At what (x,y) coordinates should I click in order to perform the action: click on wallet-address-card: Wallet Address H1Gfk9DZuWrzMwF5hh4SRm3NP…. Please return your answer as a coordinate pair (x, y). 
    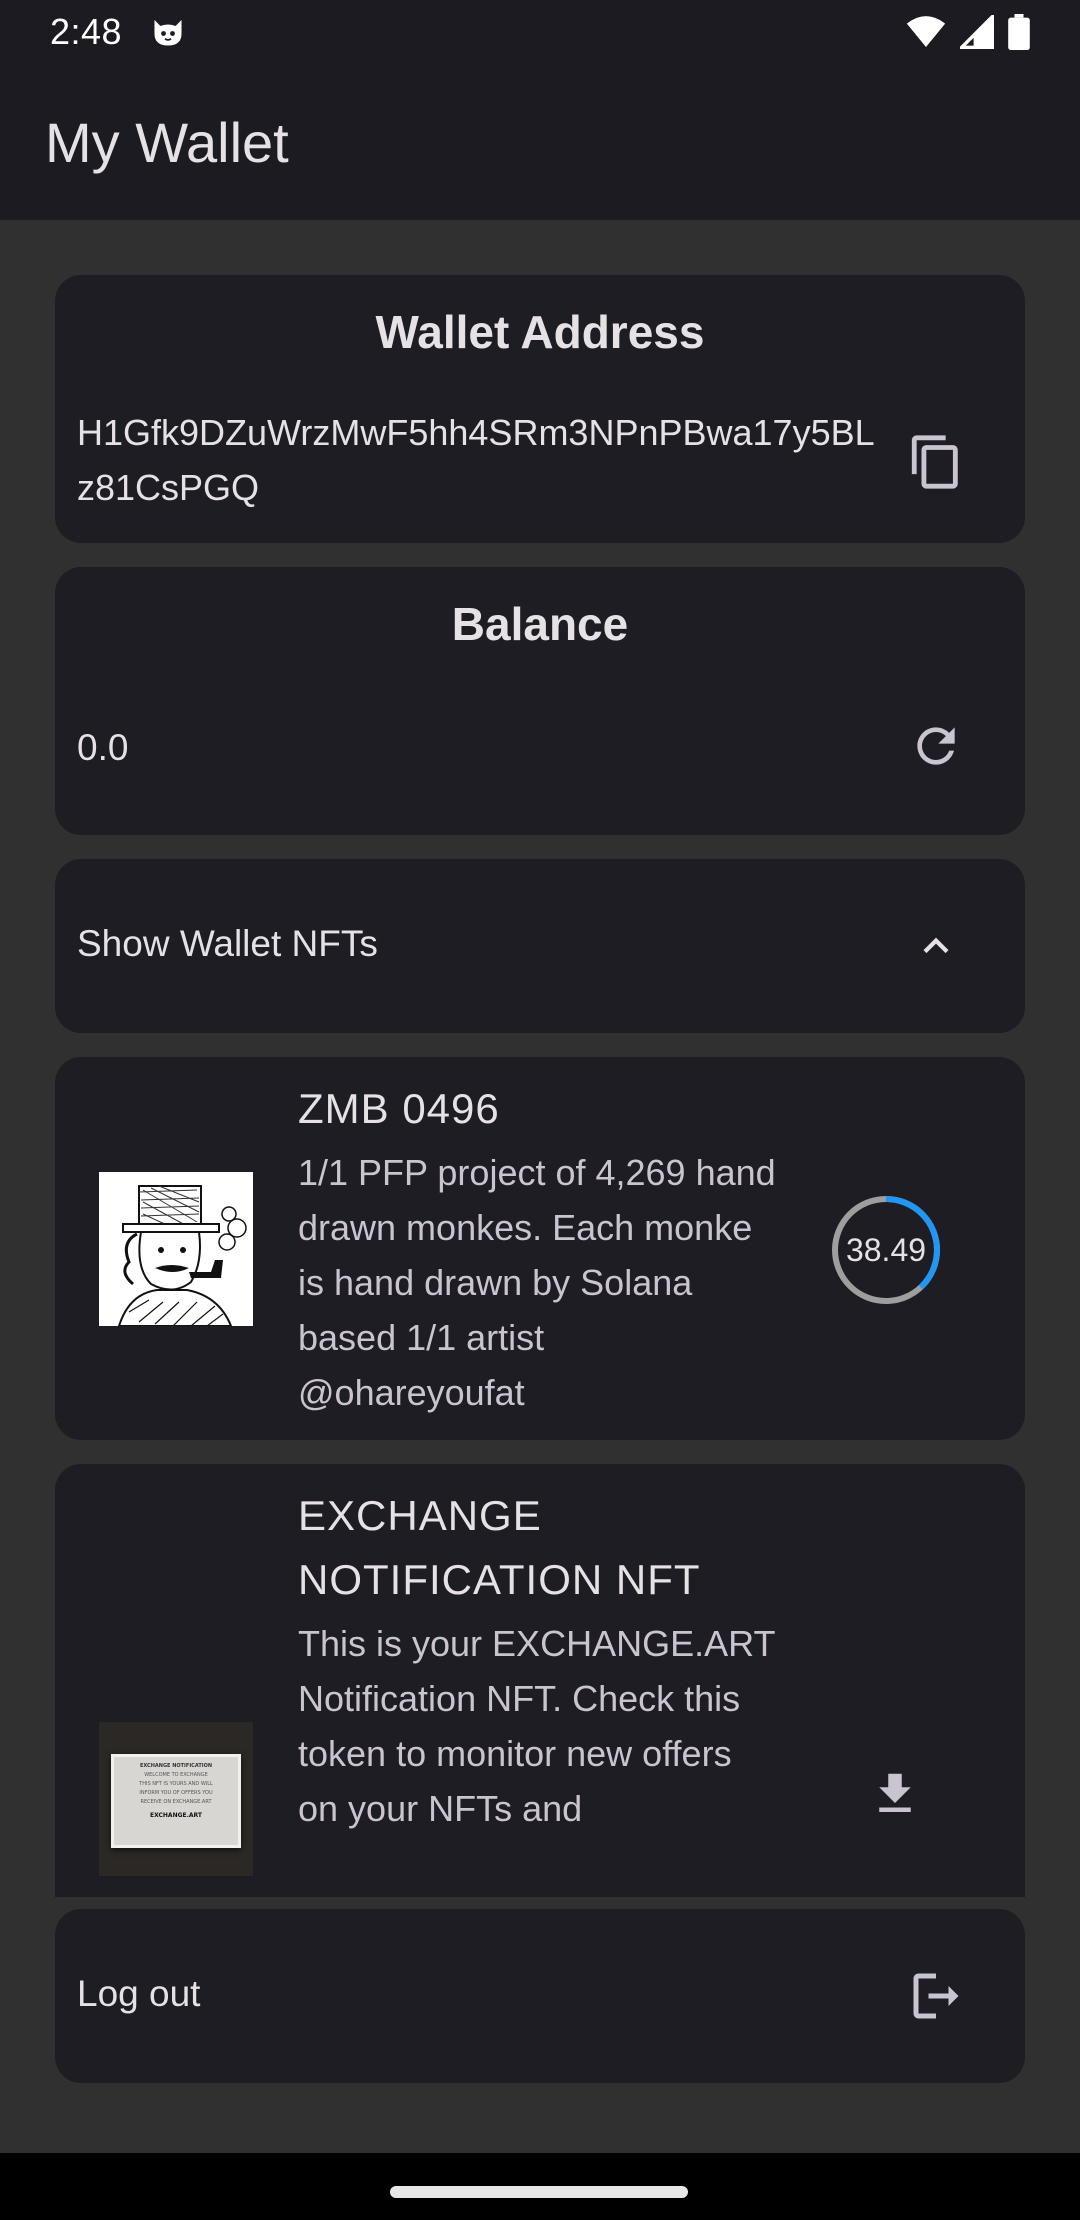
    Looking at the image, I should click on (540, 409).